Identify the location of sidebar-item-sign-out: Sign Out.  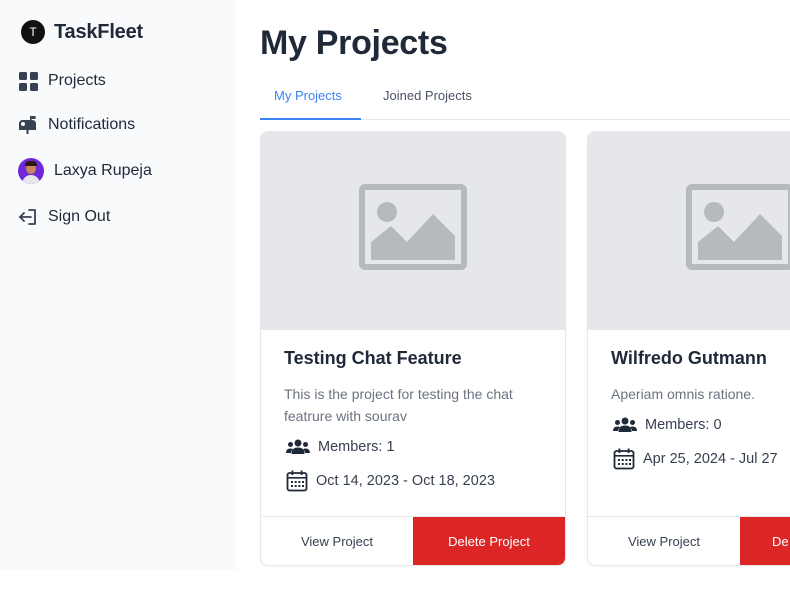
(64, 217).